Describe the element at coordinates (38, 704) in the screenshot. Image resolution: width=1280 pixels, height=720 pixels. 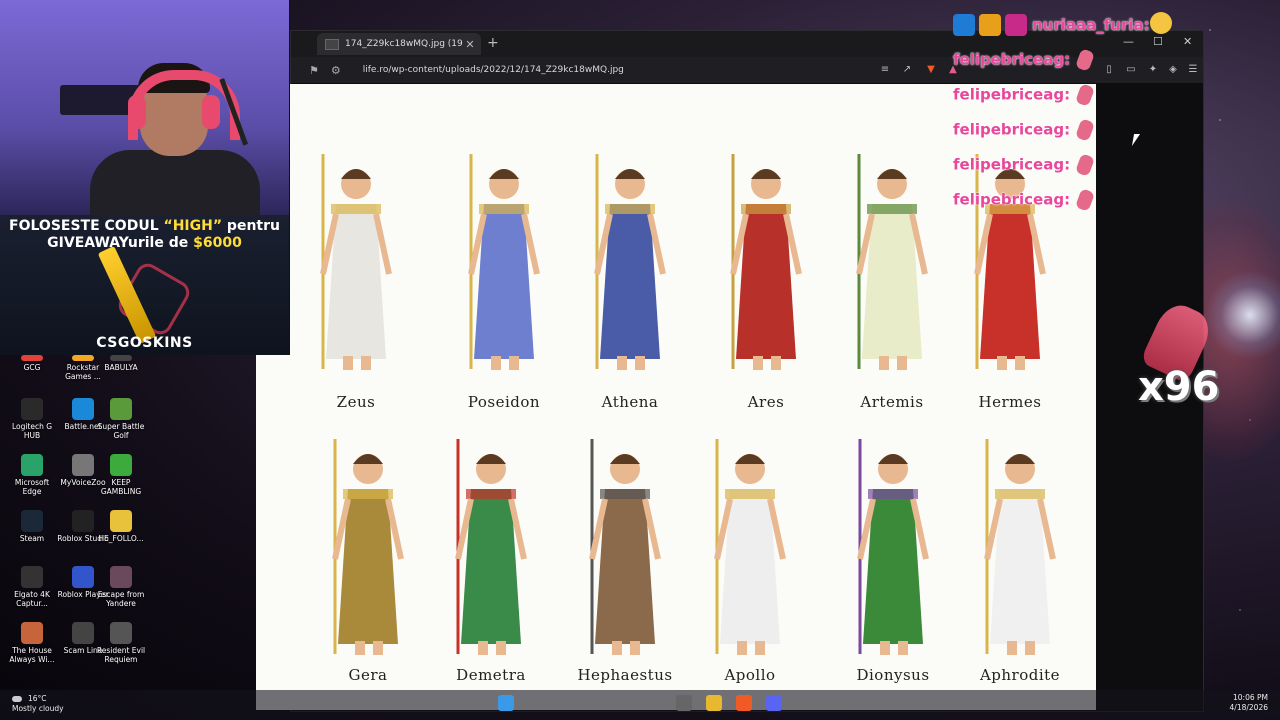
I see `weather-widget: 16°C Mostly cloudy` at that location.